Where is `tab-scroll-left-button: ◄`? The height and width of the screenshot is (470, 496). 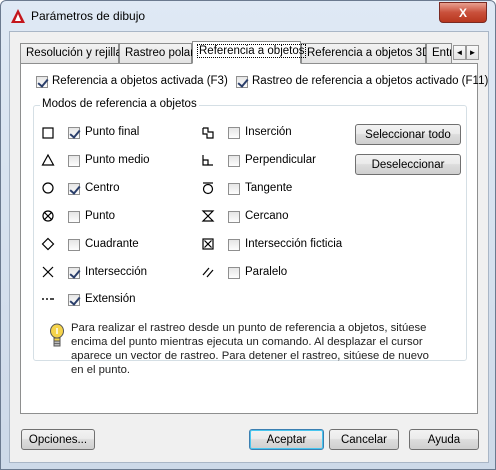 tab-scroll-left-button: ◄ is located at coordinates (459, 52).